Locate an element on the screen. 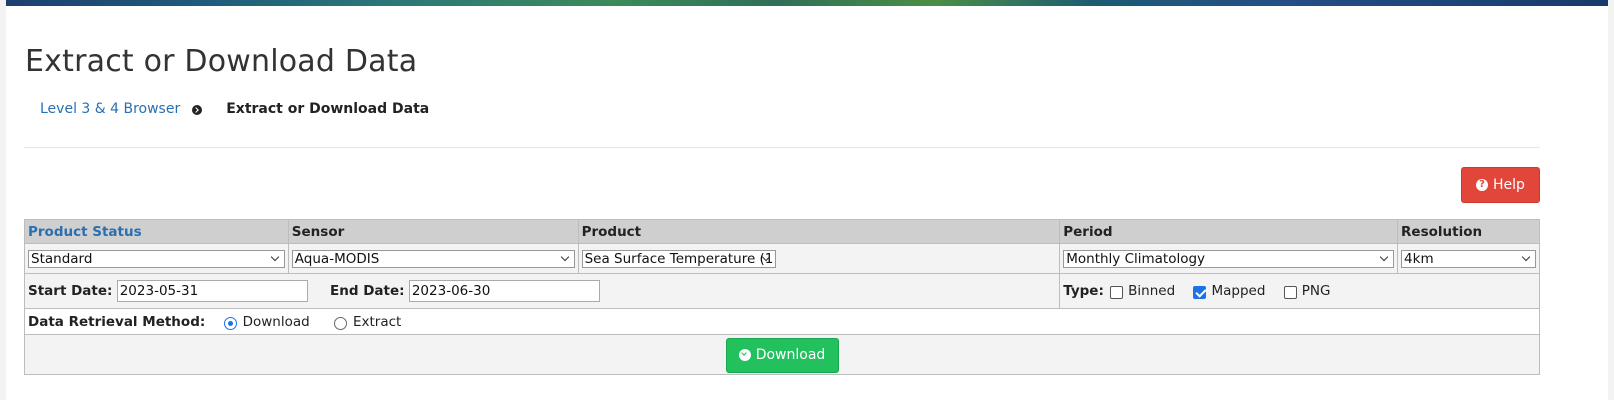  binned-label: Binned is located at coordinates (1152, 291).